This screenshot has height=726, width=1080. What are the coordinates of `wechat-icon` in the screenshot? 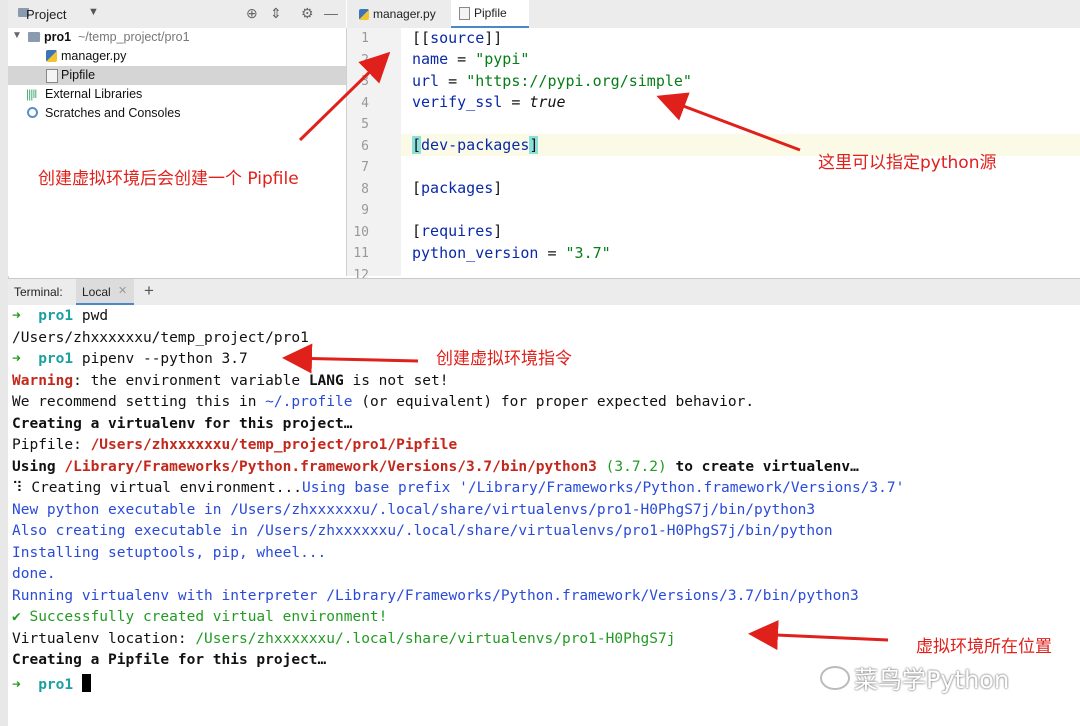 It's located at (835, 678).